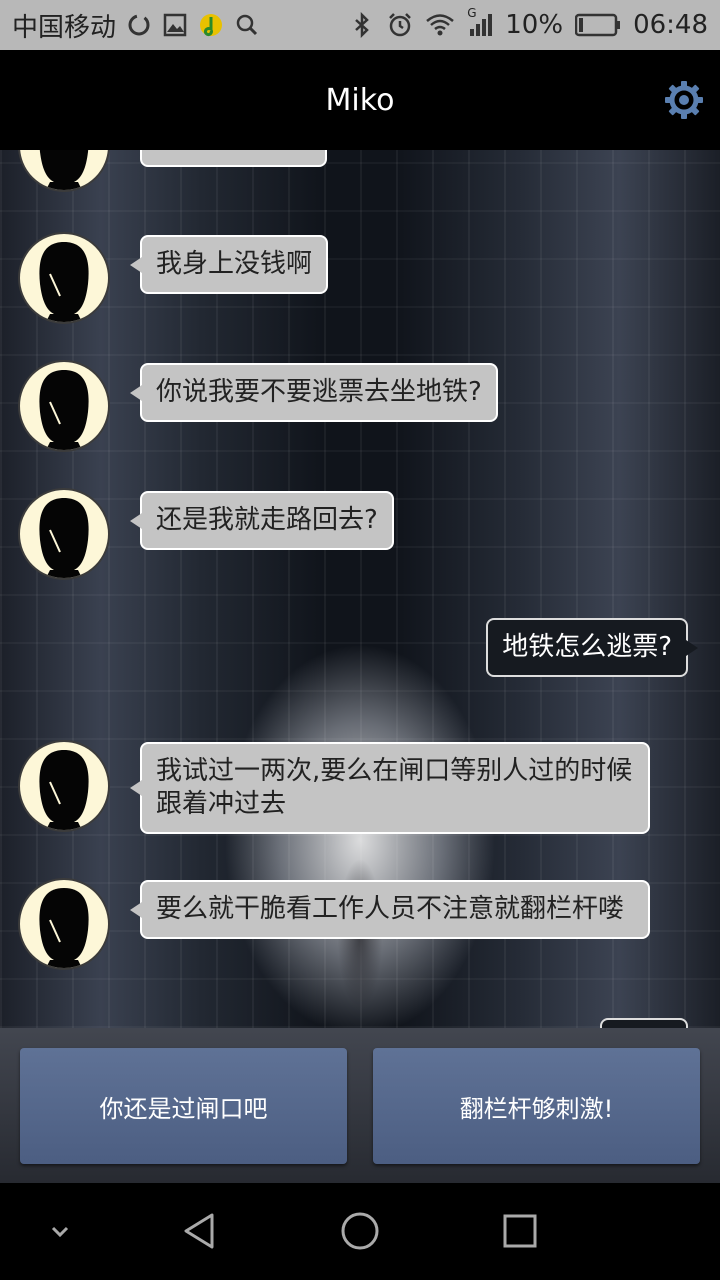 The height and width of the screenshot is (1280, 720). I want to click on title-bar: Miko, so click(360, 100).